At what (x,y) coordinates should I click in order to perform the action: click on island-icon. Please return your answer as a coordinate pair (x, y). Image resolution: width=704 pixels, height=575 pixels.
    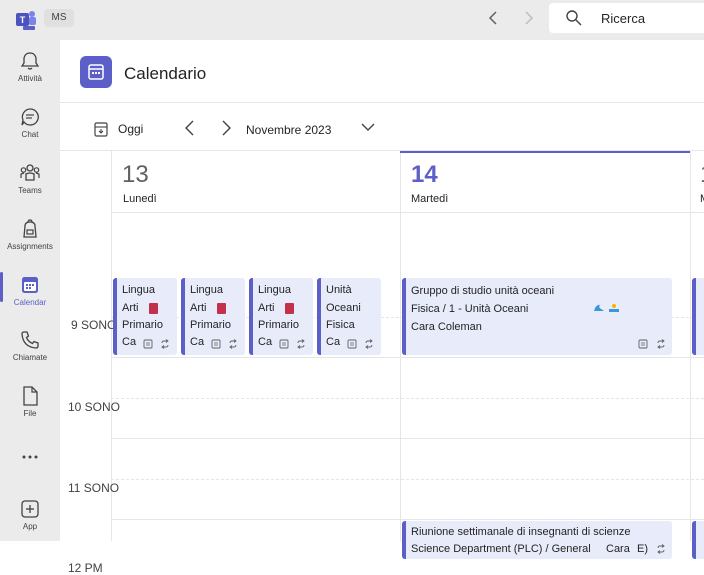
    Looking at the image, I should click on (614, 308).